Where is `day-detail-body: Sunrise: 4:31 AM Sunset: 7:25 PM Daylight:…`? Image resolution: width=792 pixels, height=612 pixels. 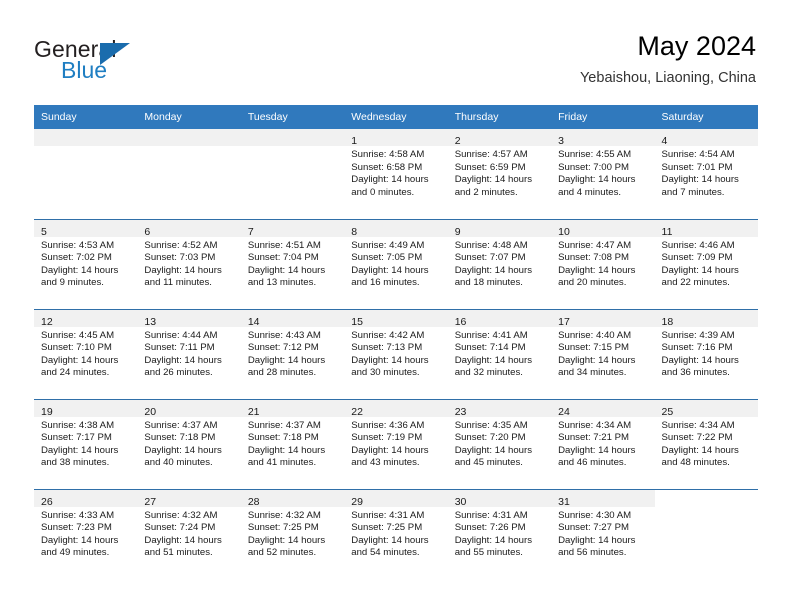 day-detail-body: Sunrise: 4:31 AM Sunset: 7:25 PM Daylight:… is located at coordinates (395, 533).